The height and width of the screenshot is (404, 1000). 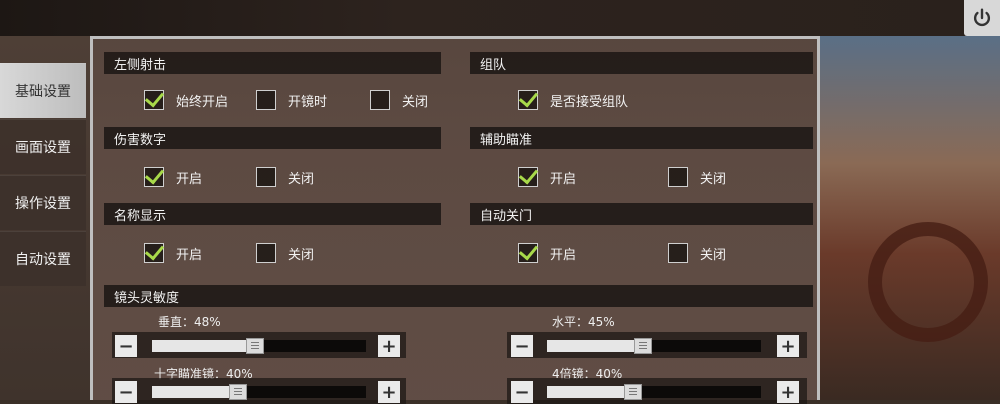 I want to click on section-title: 自动关门, so click(x=506, y=216).